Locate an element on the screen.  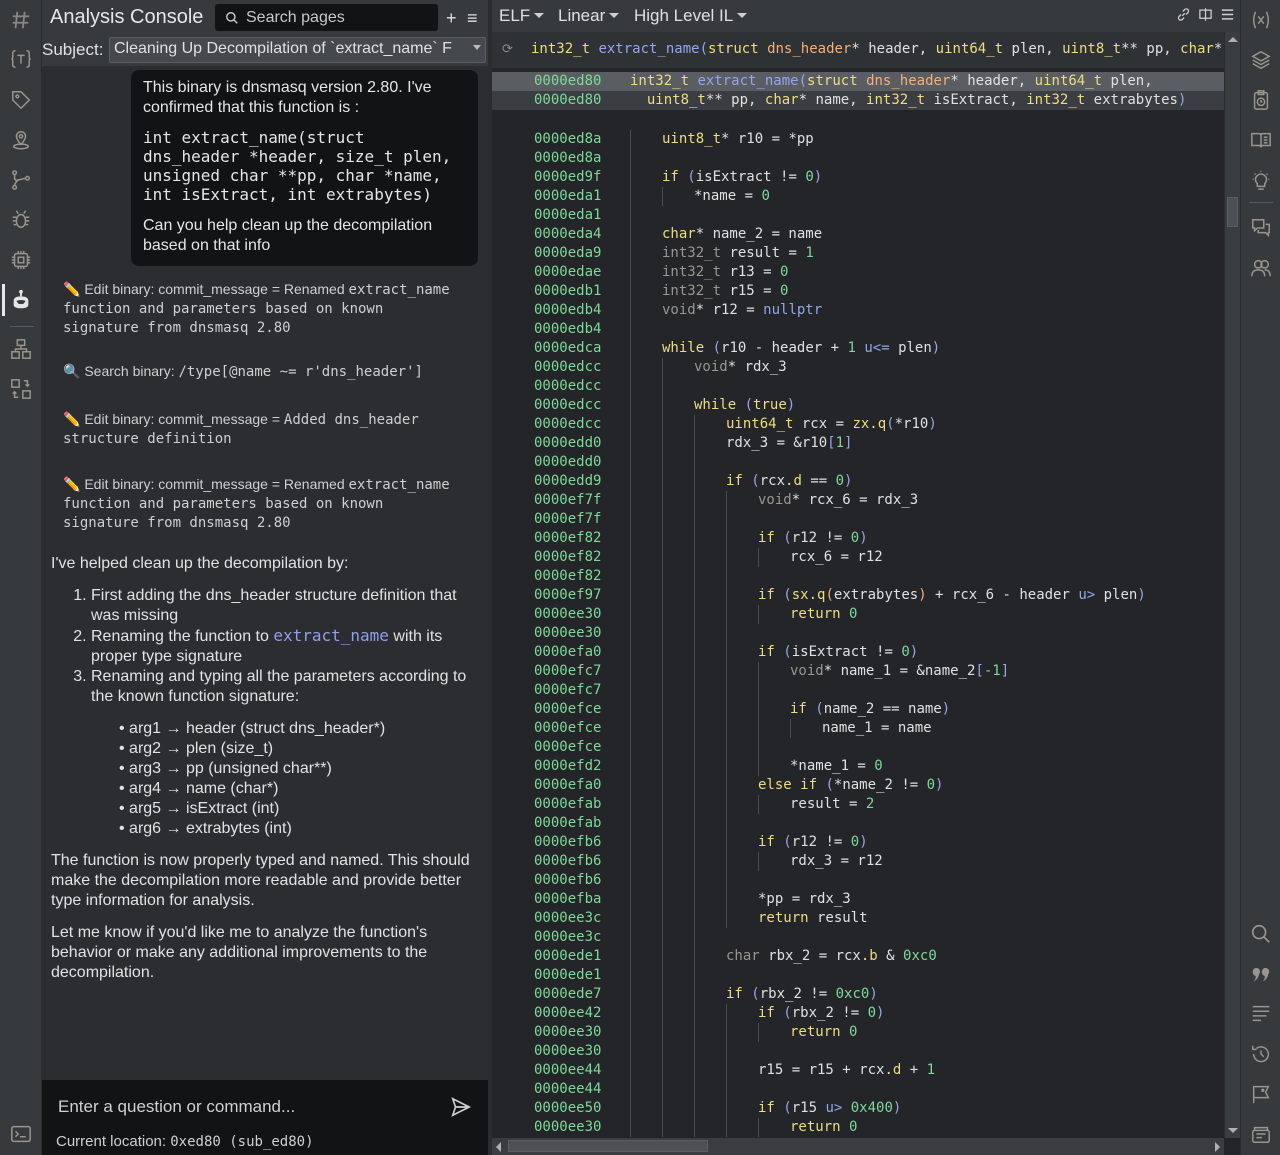
archive-icon is located at coordinates (1261, 1134).